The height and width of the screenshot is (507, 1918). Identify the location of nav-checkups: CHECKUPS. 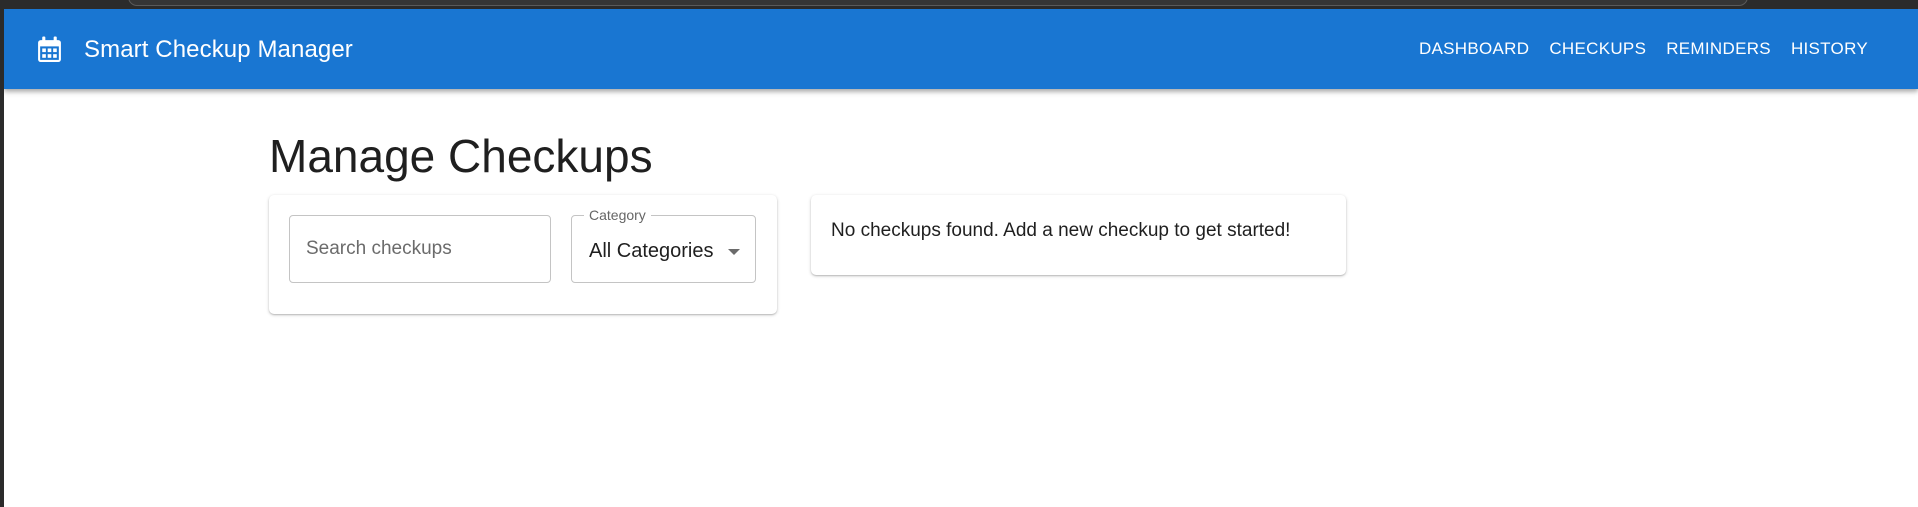
(1597, 49).